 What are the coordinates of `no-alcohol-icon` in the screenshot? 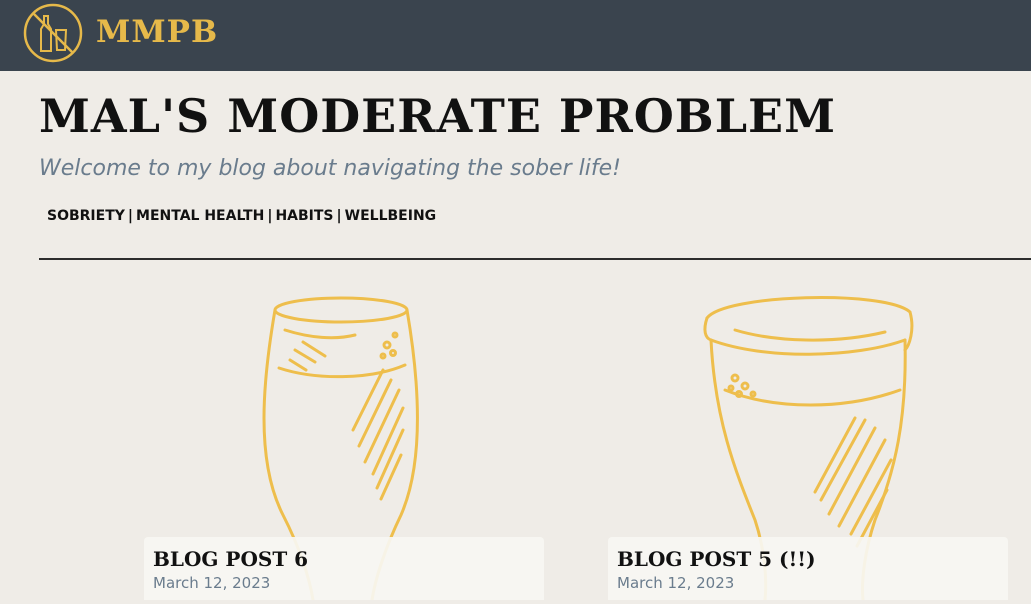 It's located at (53, 33).